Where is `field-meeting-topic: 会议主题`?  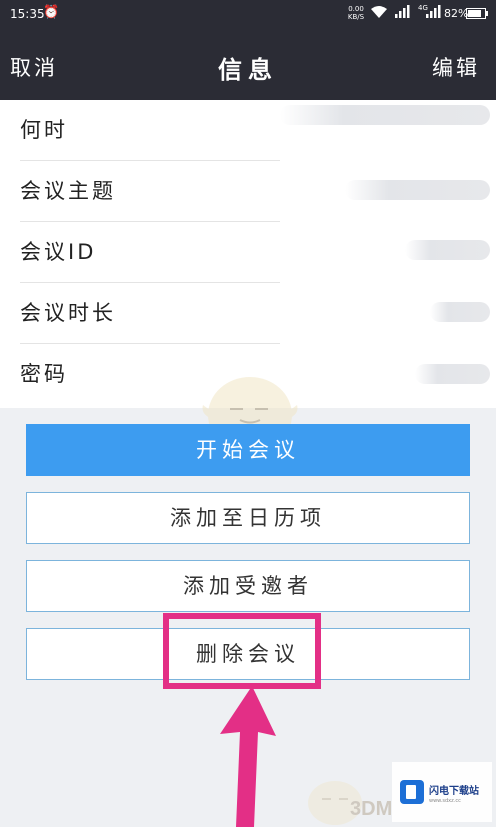
field-meeting-topic: 会议主题 is located at coordinates (150, 191).